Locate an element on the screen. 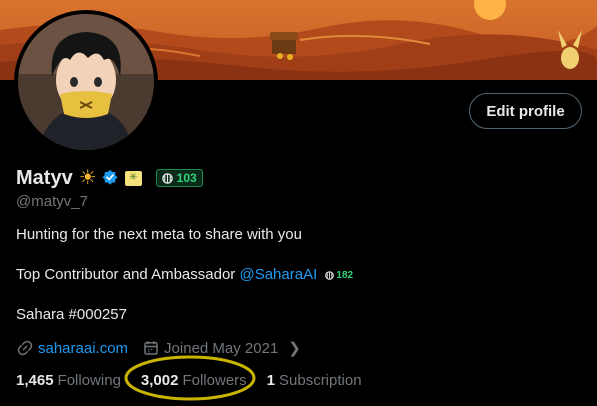 The height and width of the screenshot is (406, 597). sun-icon: ☀ is located at coordinates (87, 178).